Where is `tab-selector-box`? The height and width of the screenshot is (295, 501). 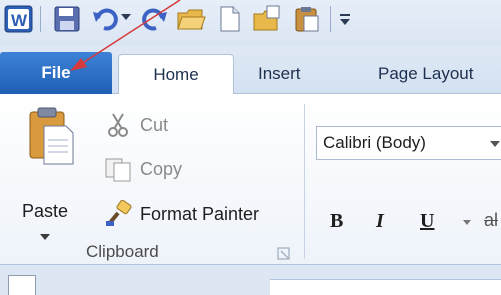
tab-selector-box is located at coordinates (22, 285).